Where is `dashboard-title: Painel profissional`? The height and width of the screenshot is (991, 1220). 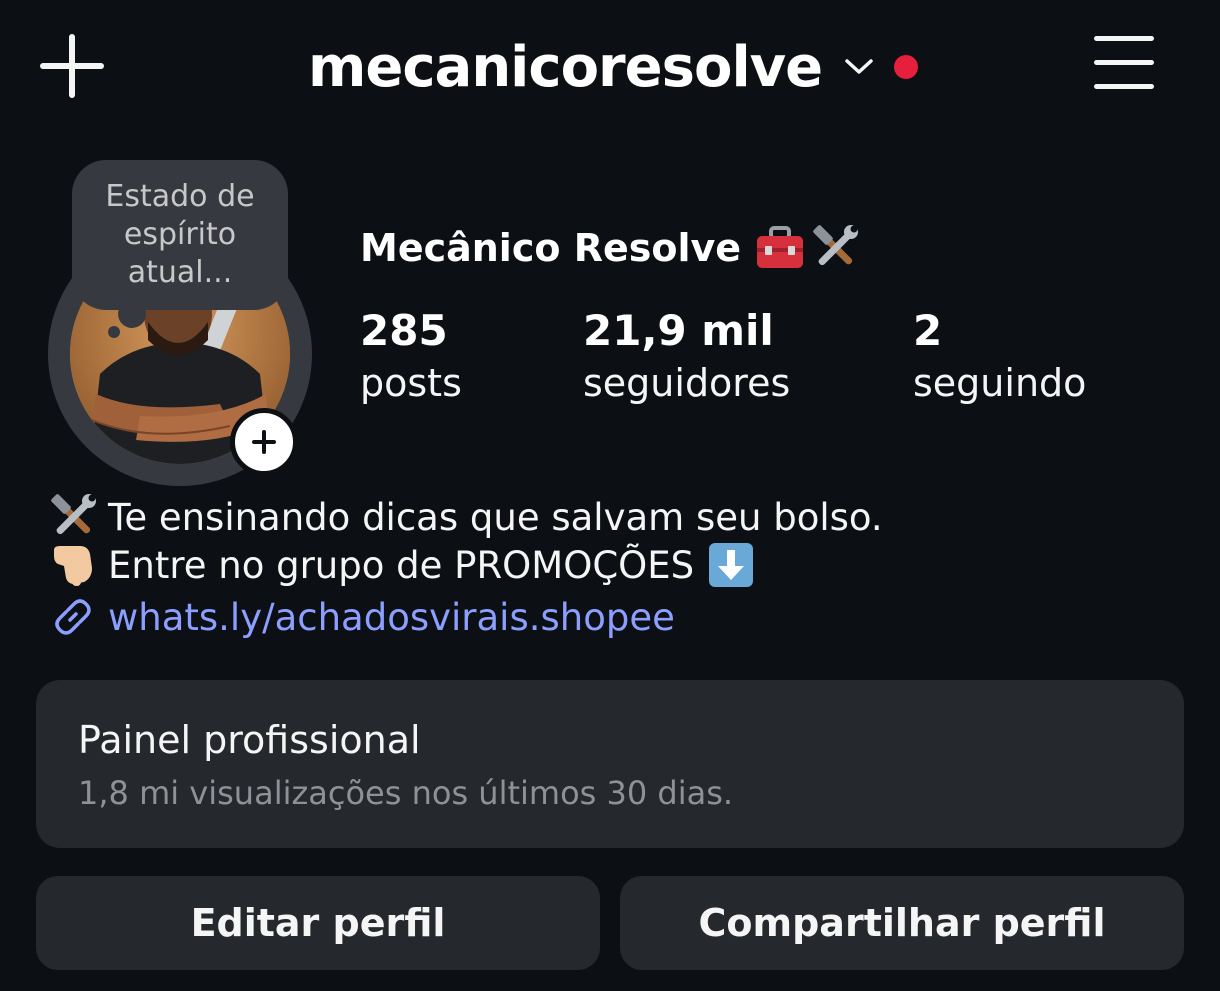 dashboard-title: Painel profissional is located at coordinates (249, 740).